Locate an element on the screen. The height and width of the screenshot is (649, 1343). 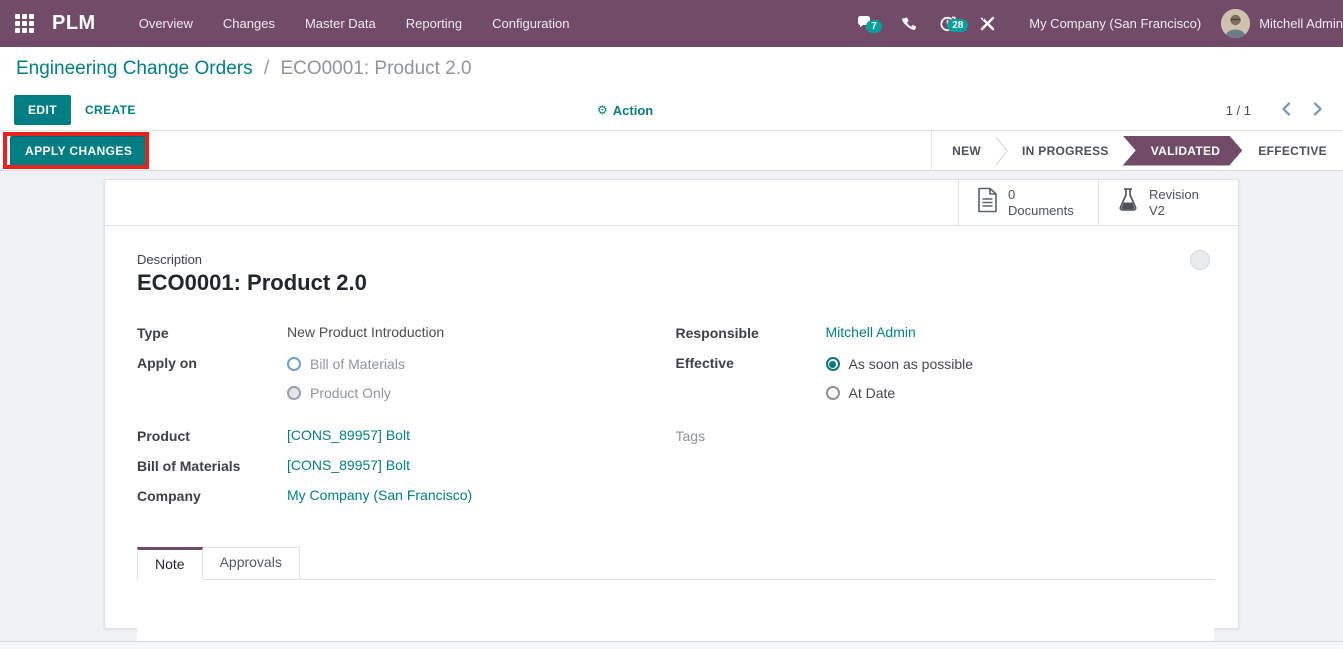
pager-next-button is located at coordinates (1318, 110).